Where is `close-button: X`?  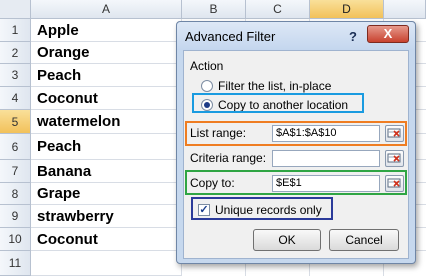
close-button: X is located at coordinates (388, 34).